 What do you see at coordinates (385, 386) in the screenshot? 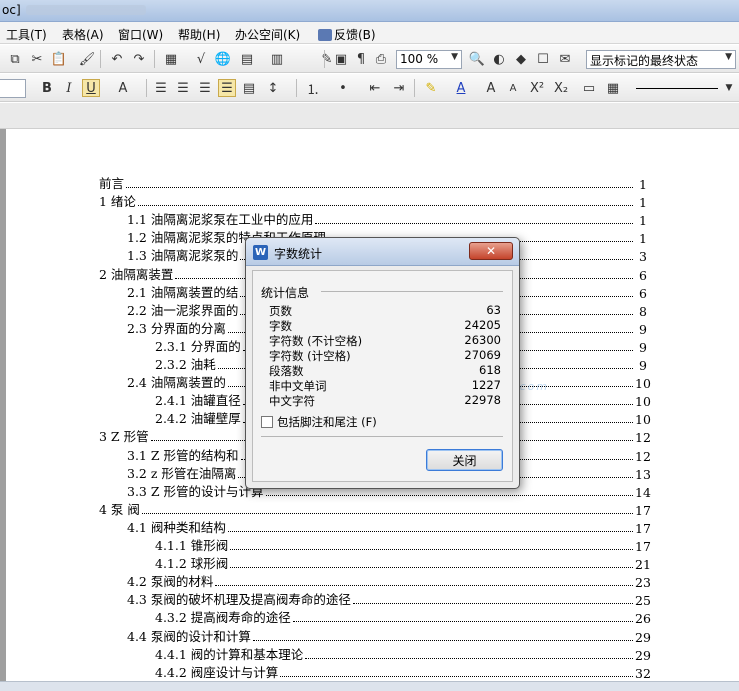
I see `stat-row: 非中文单词 1227` at bounding box center [385, 386].